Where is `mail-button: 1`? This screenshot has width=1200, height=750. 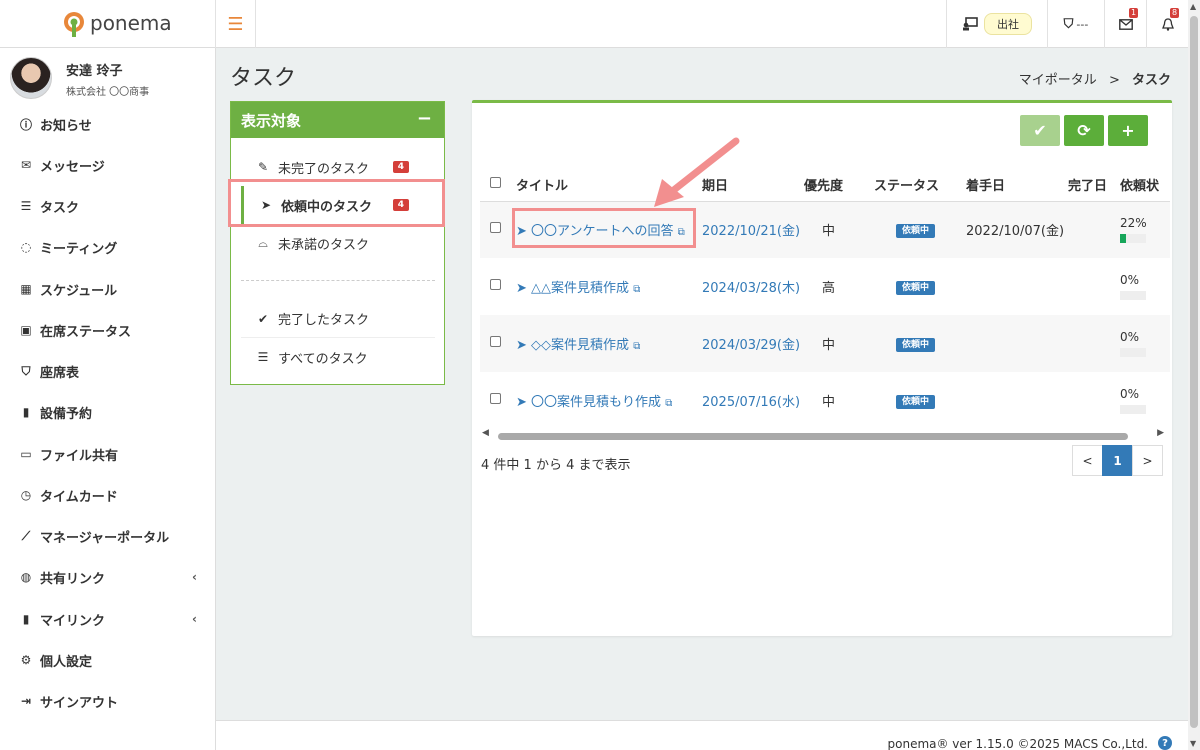 mail-button: 1 is located at coordinates (1125, 24).